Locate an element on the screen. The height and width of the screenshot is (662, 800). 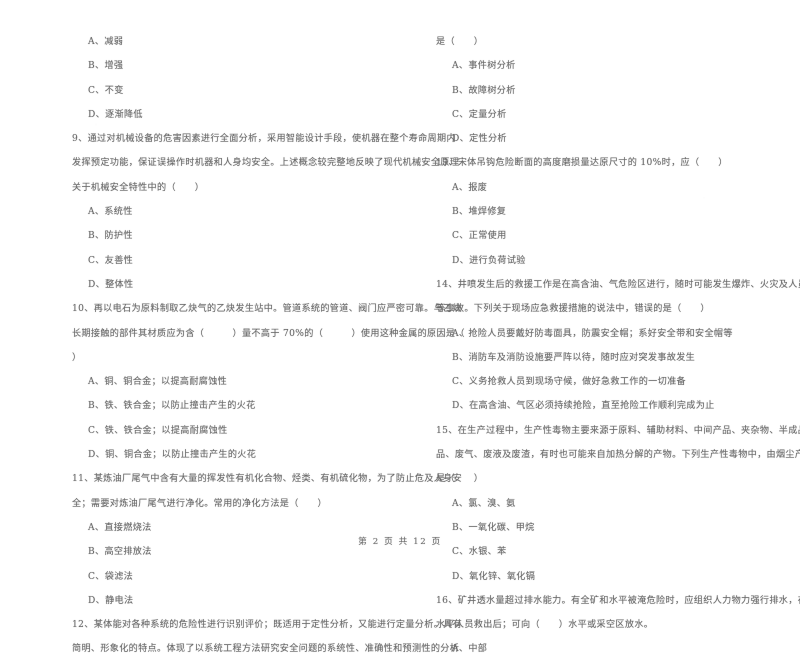
option-item: A、报废 is located at coordinates (470, 187).